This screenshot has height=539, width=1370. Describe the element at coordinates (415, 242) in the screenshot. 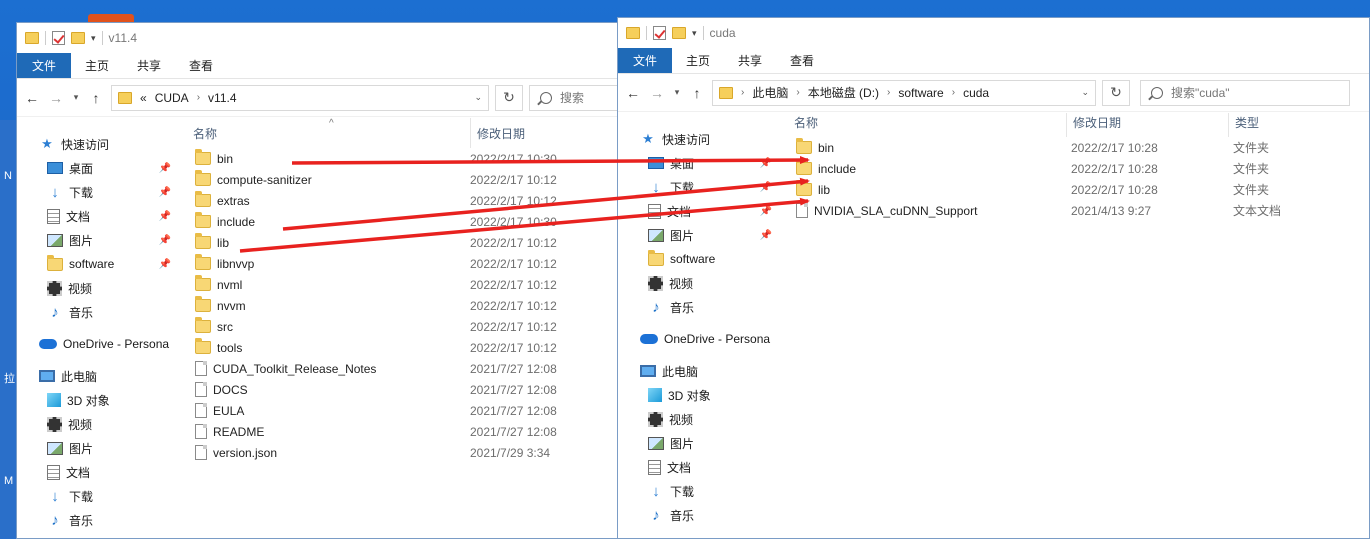

I see `file-row: lib 2022/2/17 10:12` at that location.